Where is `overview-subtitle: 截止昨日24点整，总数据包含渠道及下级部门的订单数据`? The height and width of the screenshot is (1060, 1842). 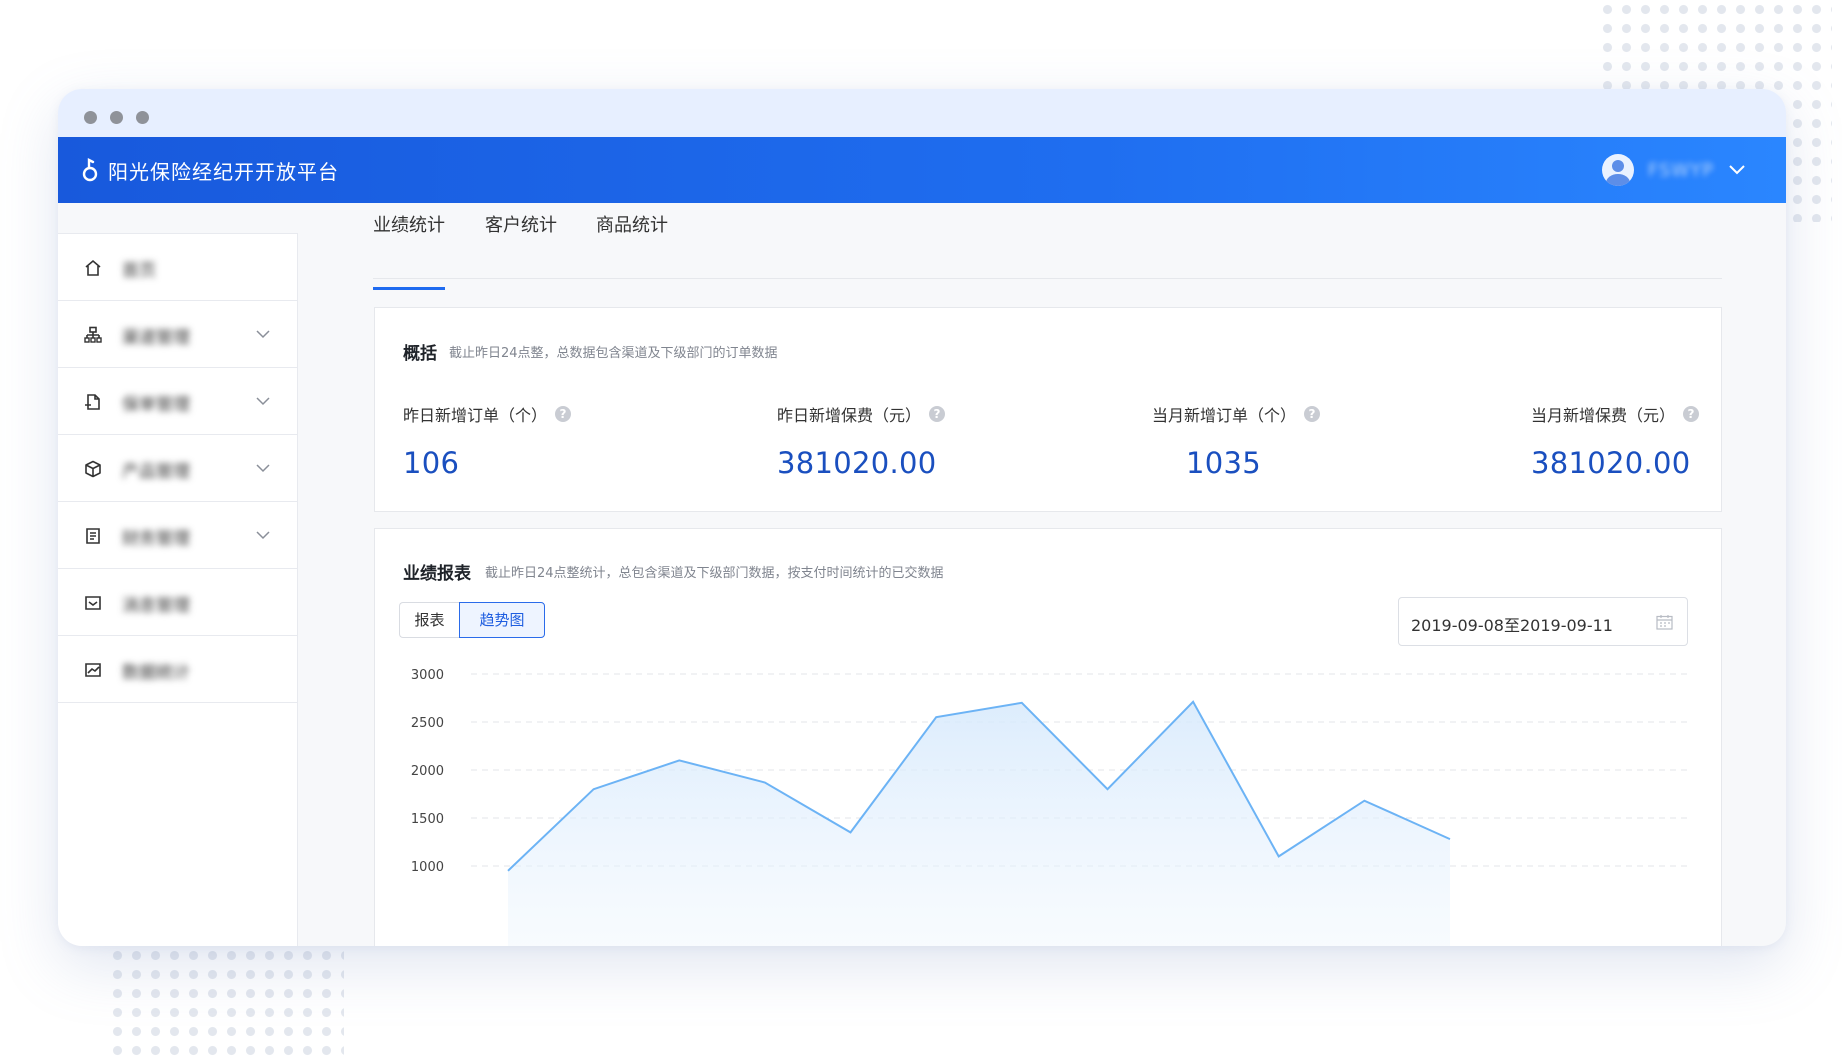 overview-subtitle: 截止昨日24点整，总数据包含渠道及下级部门的订单数据 is located at coordinates (613, 353).